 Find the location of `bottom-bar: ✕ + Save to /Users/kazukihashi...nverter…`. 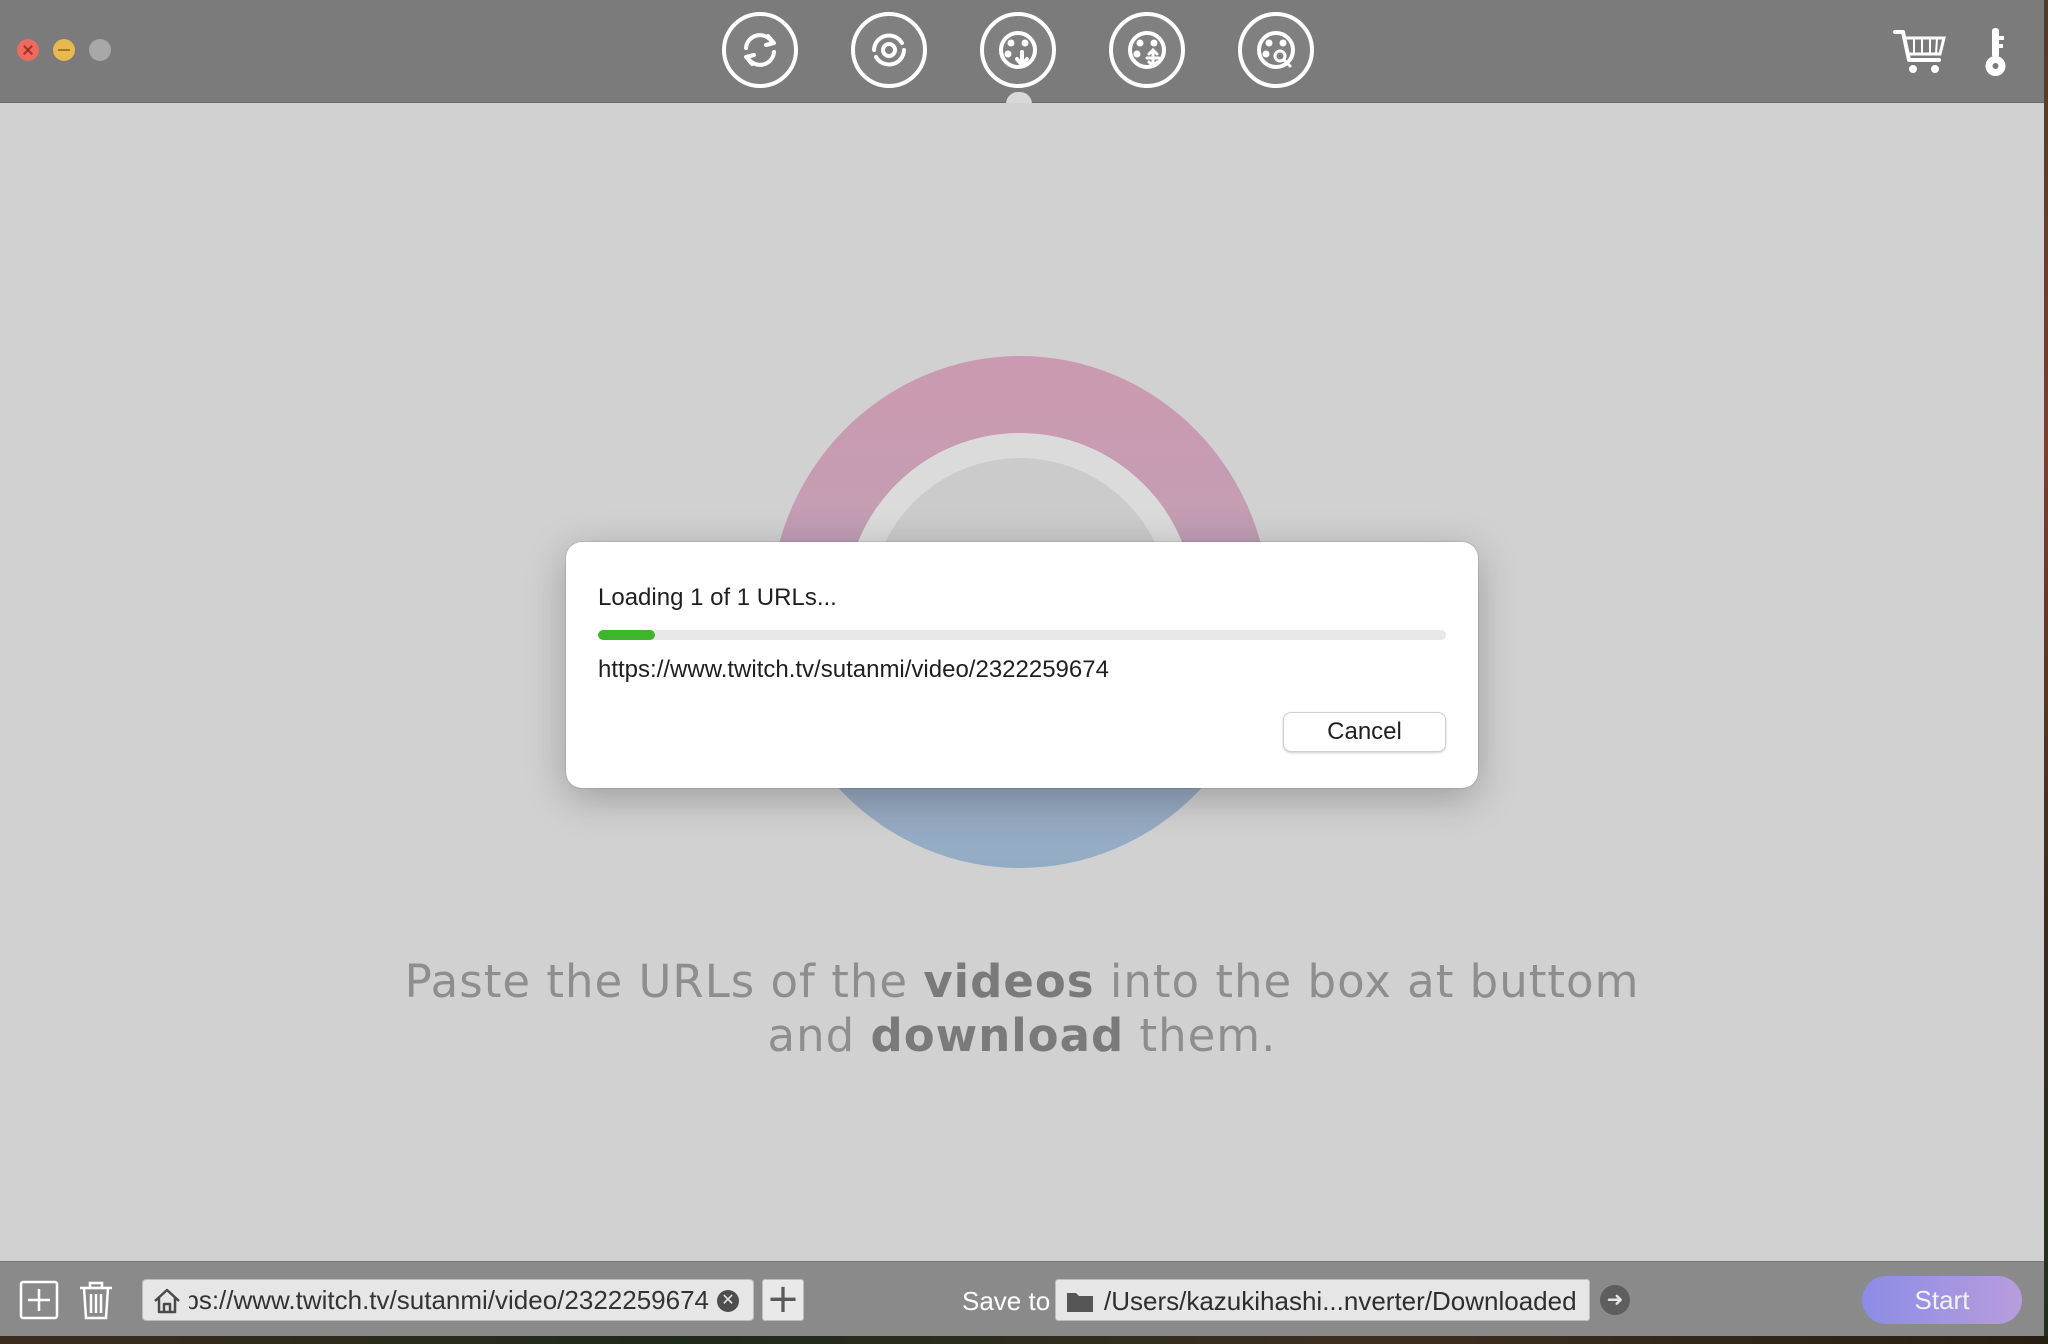

bottom-bar: ✕ + Save to /Users/kazukihashi...nverter… is located at coordinates (1022, 1298).